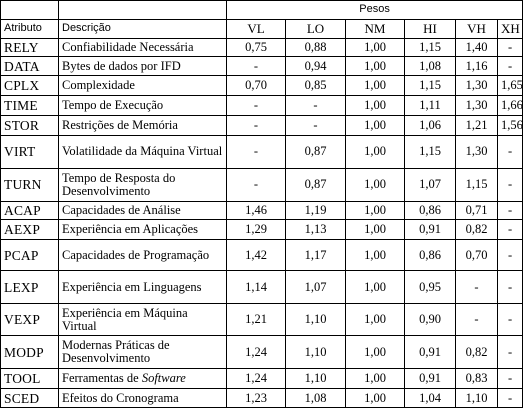 The width and height of the screenshot is (523, 409). I want to click on weight-cell-vl: 1,46, so click(256, 210).